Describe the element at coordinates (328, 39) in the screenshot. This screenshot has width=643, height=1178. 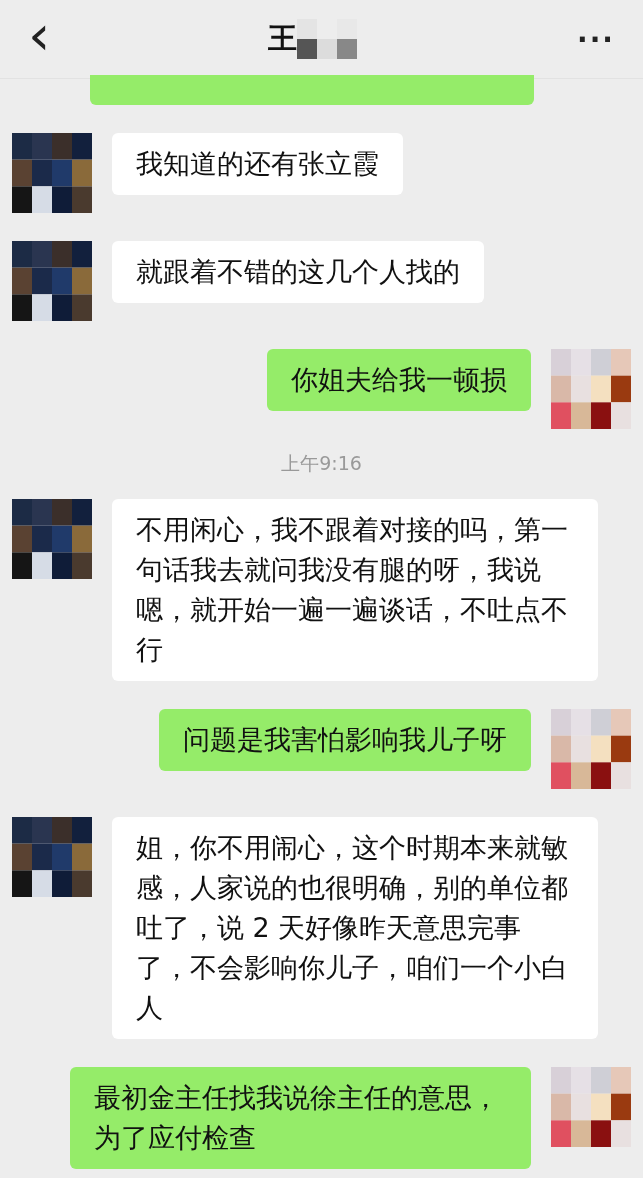
I see `mosaic-drawing` at that location.